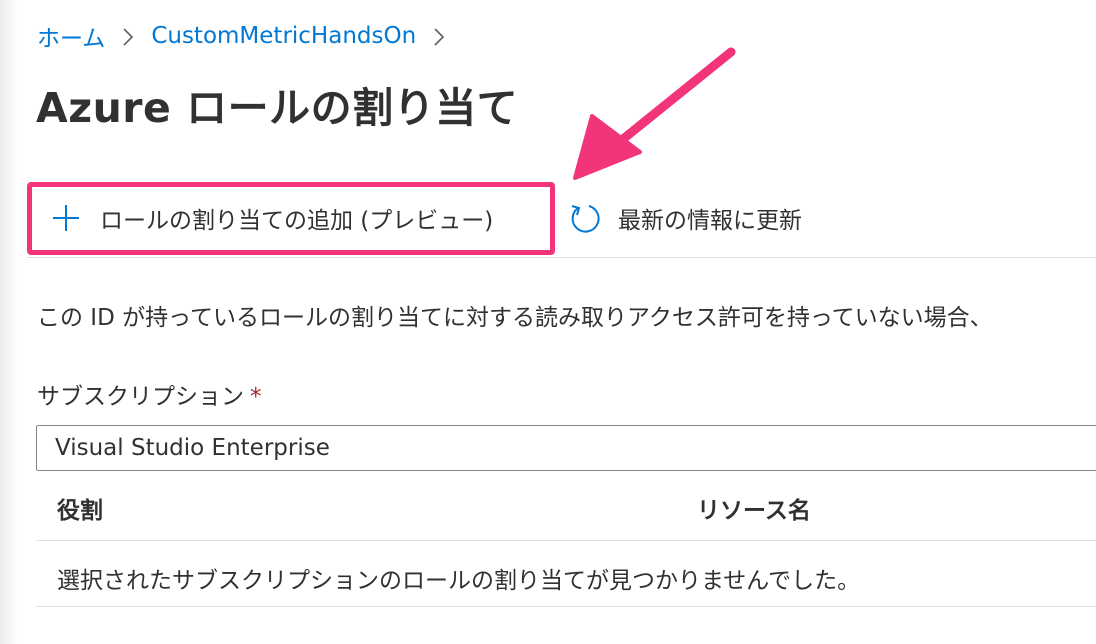 This screenshot has height=644, width=1096. Describe the element at coordinates (710, 221) in the screenshot. I see `refresh-label: 最新の情報に更新` at that location.